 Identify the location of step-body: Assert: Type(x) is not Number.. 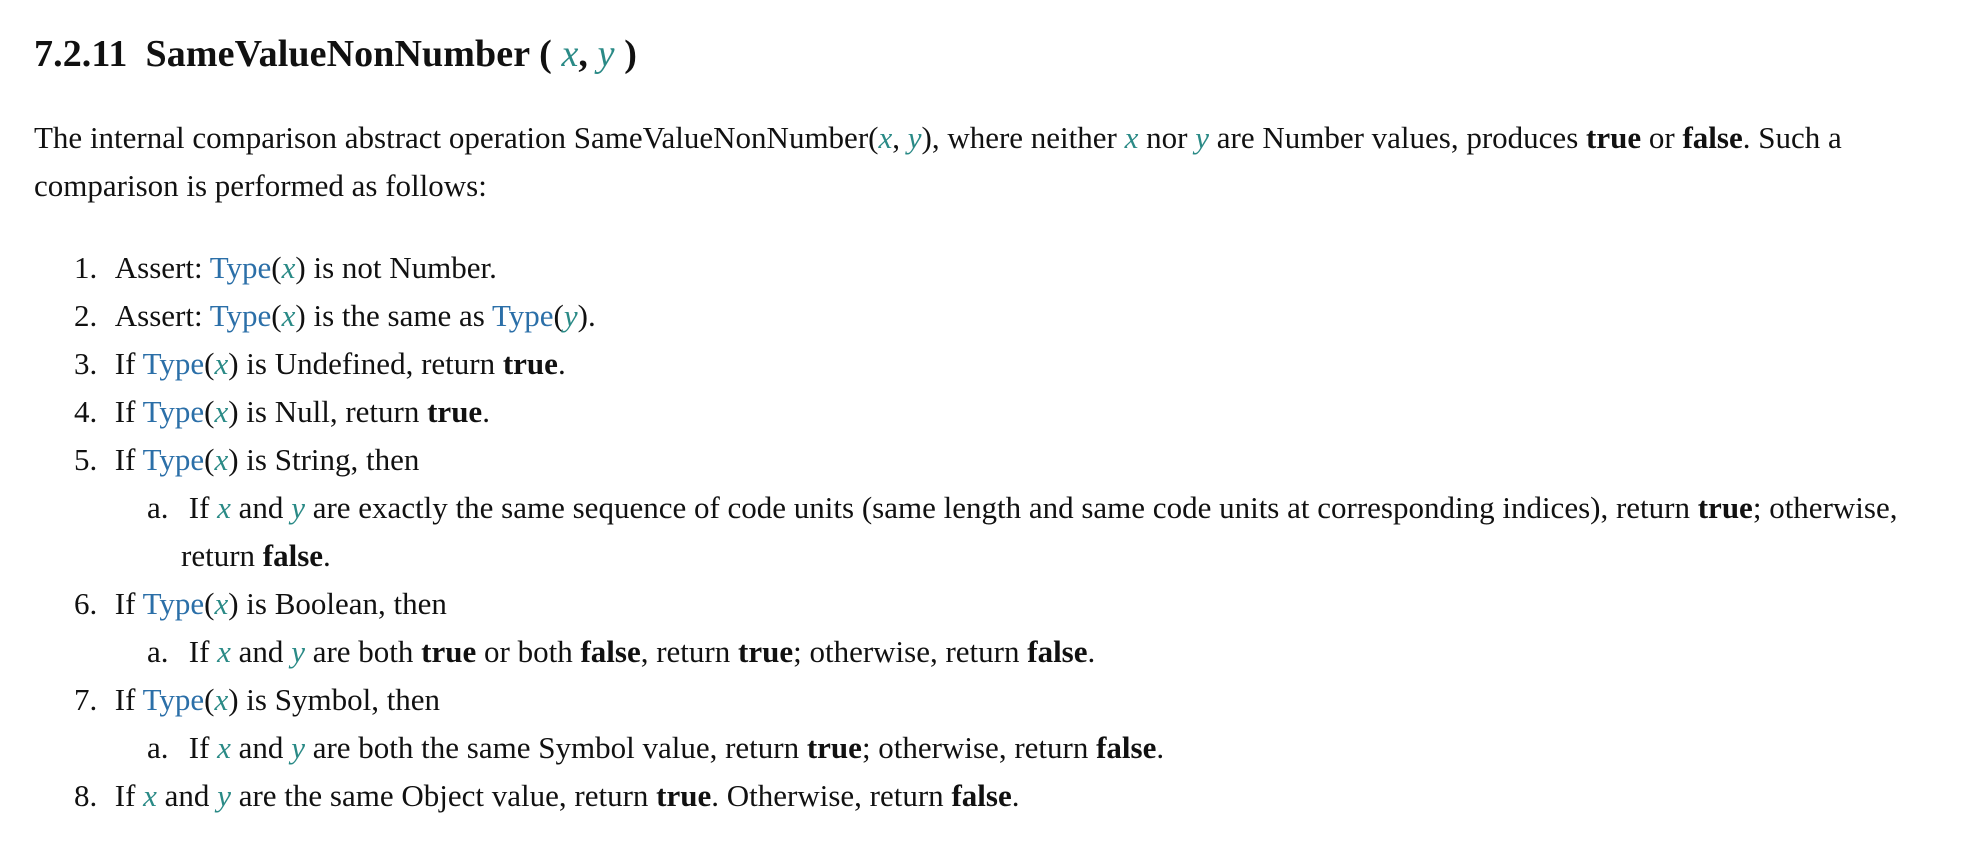
(302, 268).